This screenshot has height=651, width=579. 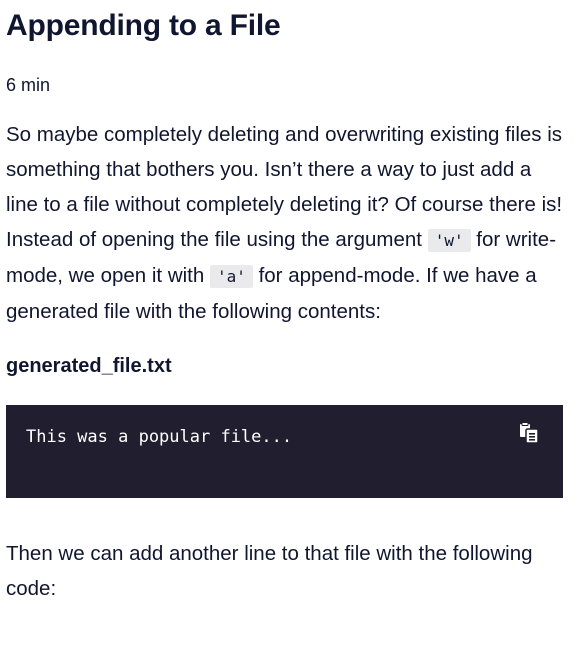 I want to click on inline-code-write-mode: 'w', so click(x=449, y=240).